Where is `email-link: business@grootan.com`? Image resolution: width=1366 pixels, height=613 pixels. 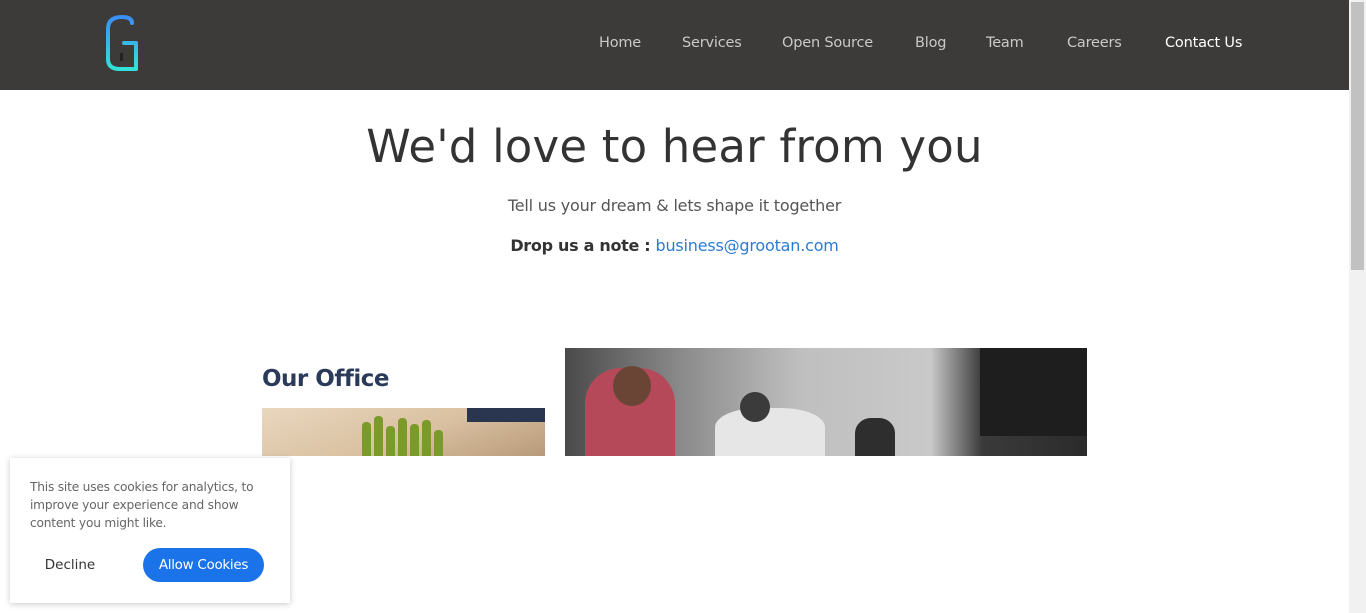 email-link: business@grootan.com is located at coordinates (747, 245).